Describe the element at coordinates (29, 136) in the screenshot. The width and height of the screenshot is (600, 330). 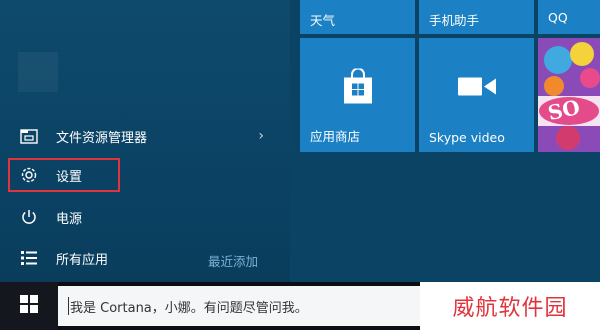
I see `file-explorer-icon` at that location.